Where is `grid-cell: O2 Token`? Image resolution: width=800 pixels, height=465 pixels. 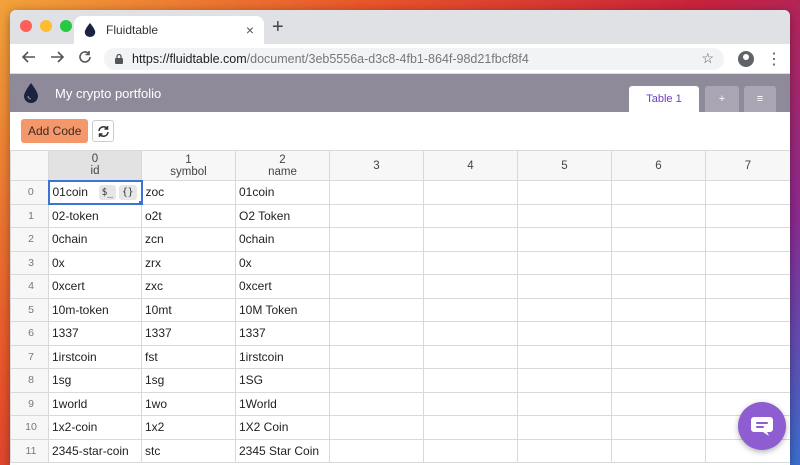
grid-cell: O2 Token is located at coordinates (282, 215).